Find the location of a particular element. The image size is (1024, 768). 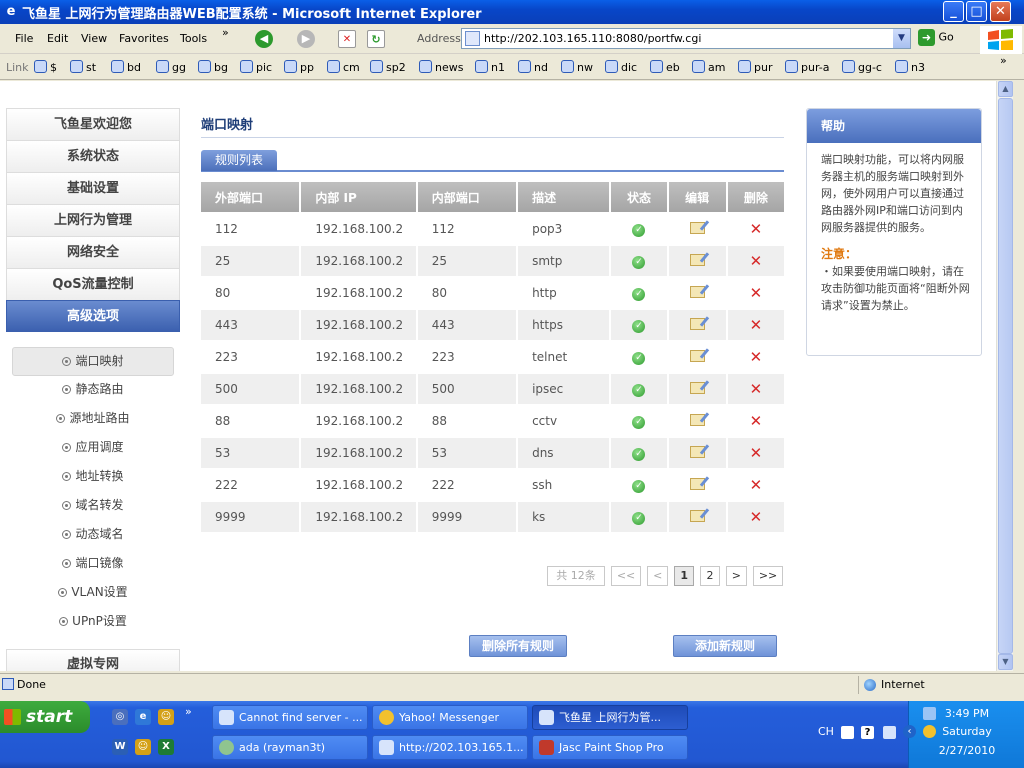

vertical-scrollbar: ▲ ▼ is located at coordinates (1004, 376).